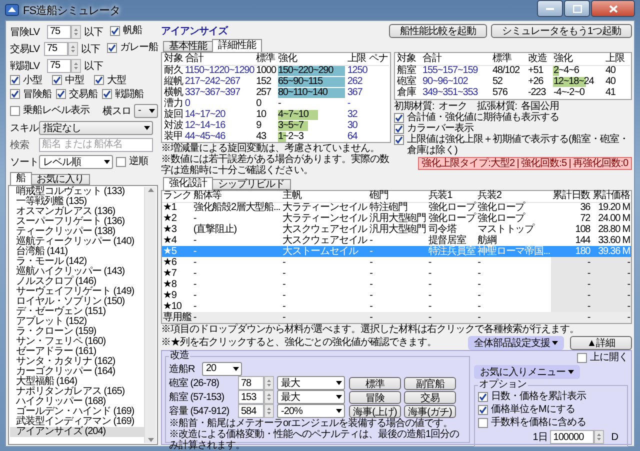 The width and height of the screenshot is (640, 451). What do you see at coordinates (77, 382) in the screenshot?
I see `list-item: 大型福船 (164)` at bounding box center [77, 382].